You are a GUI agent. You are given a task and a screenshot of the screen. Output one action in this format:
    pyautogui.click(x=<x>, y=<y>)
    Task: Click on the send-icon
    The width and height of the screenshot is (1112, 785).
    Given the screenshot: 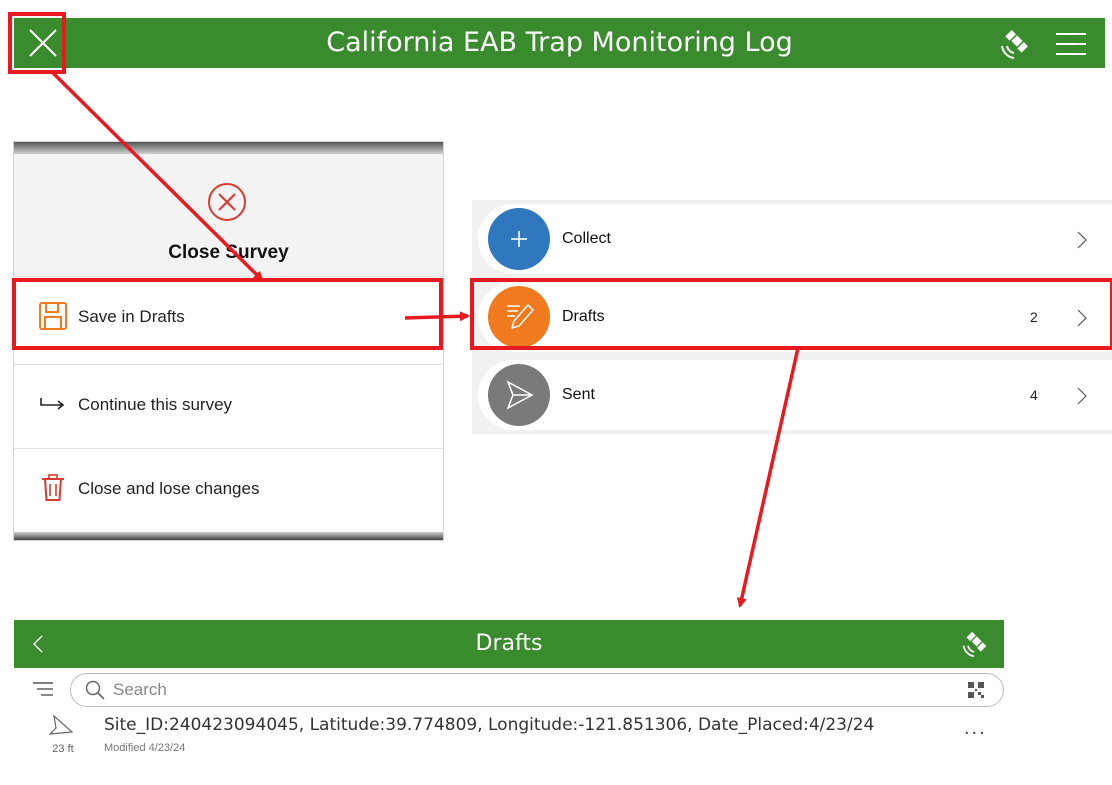 What is the action you would take?
    pyautogui.click(x=520, y=395)
    